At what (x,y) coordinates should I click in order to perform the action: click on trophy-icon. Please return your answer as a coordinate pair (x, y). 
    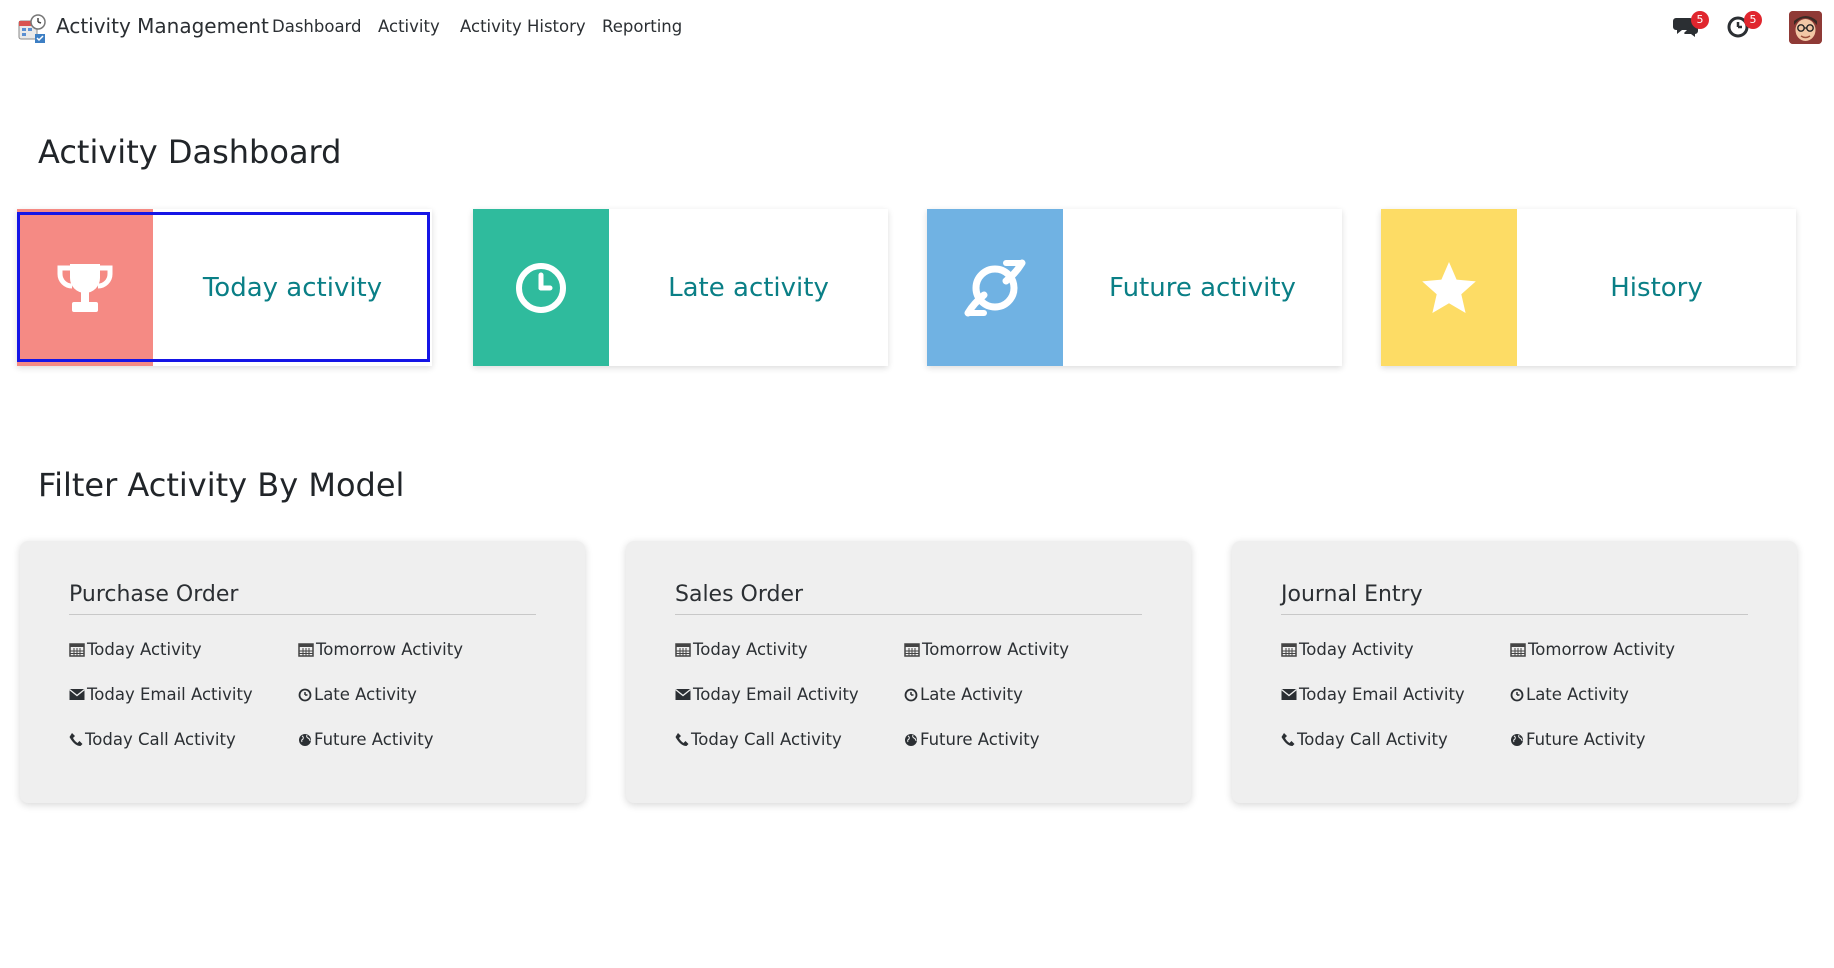
    Looking at the image, I should click on (85, 287).